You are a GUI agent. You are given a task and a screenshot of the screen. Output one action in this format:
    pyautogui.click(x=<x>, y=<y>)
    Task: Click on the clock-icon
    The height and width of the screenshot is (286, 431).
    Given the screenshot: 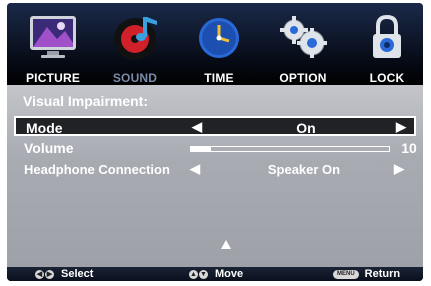 What is the action you would take?
    pyautogui.click(x=219, y=38)
    